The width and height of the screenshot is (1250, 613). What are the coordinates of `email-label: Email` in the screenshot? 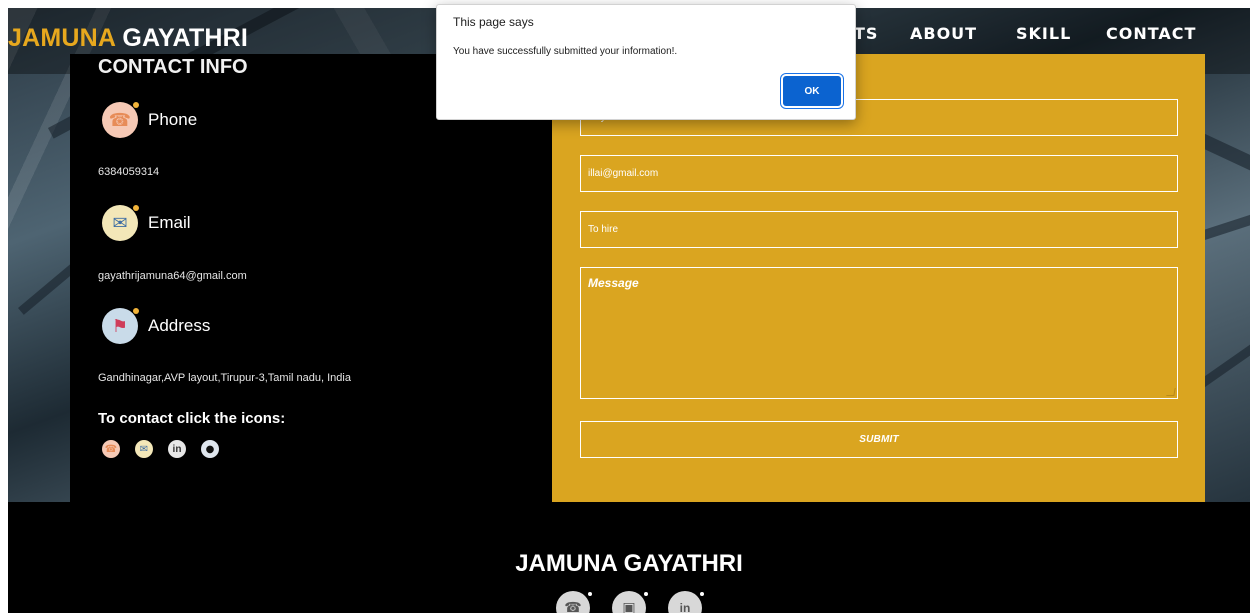 It's located at (169, 222).